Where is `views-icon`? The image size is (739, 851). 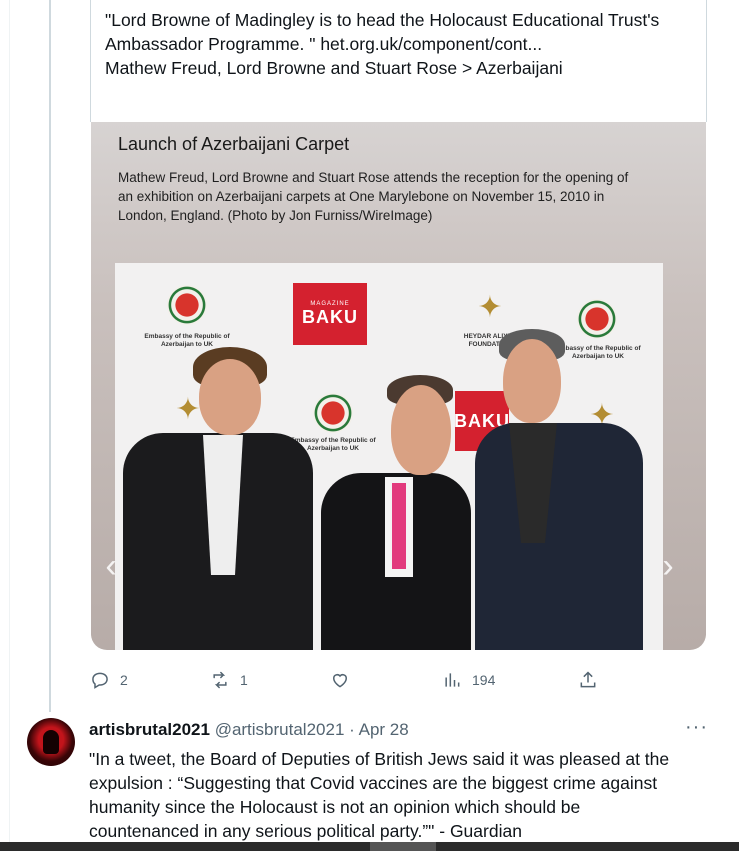
views-icon is located at coordinates (452, 680).